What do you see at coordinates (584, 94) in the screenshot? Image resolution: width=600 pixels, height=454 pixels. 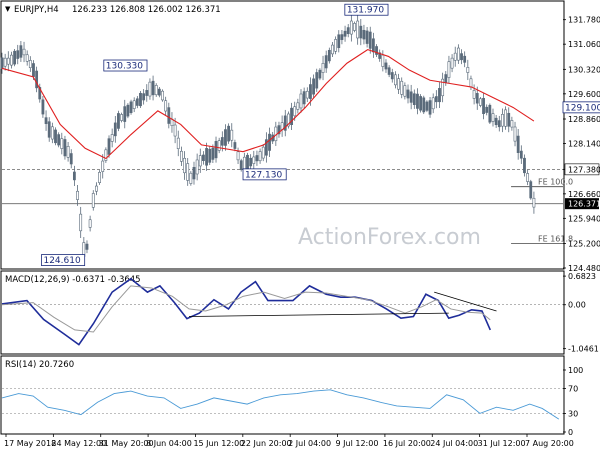 I see `price-y-tick-label: 129.600` at bounding box center [584, 94].